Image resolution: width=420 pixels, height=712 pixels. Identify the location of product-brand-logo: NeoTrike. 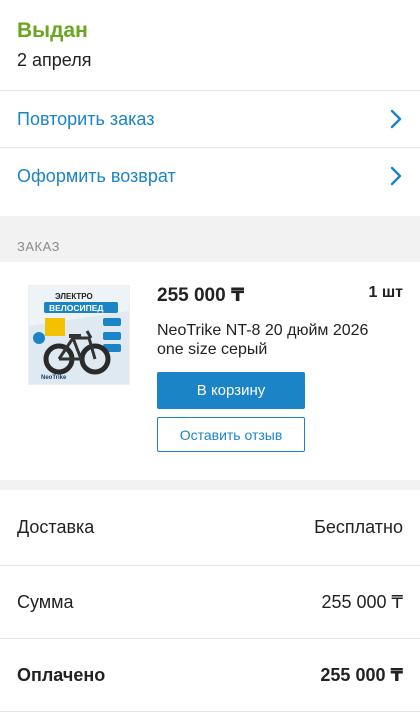
(54, 378).